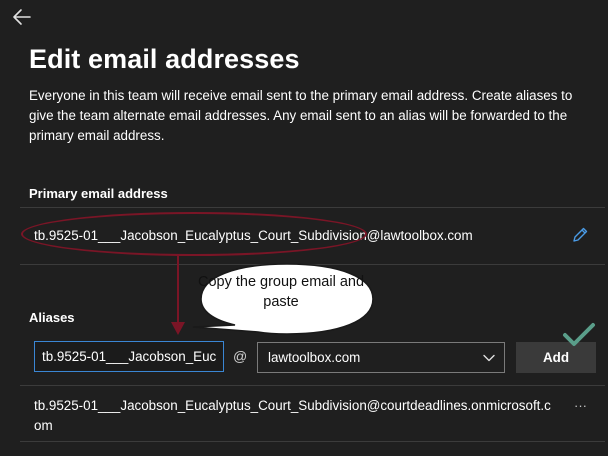 Image resolution: width=608 pixels, height=456 pixels. What do you see at coordinates (314, 357) in the screenshot?
I see `domain-select-value: lawtoolbox.com` at bounding box center [314, 357].